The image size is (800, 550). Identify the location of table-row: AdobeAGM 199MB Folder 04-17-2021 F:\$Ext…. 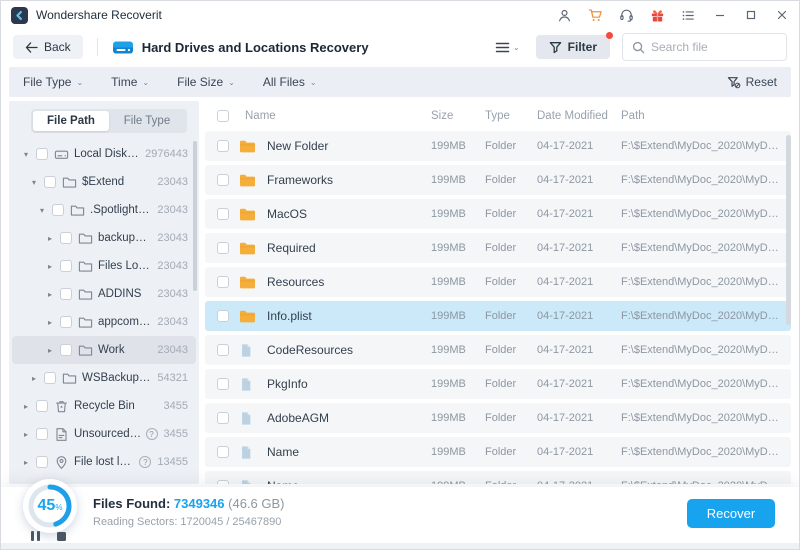
(498, 418).